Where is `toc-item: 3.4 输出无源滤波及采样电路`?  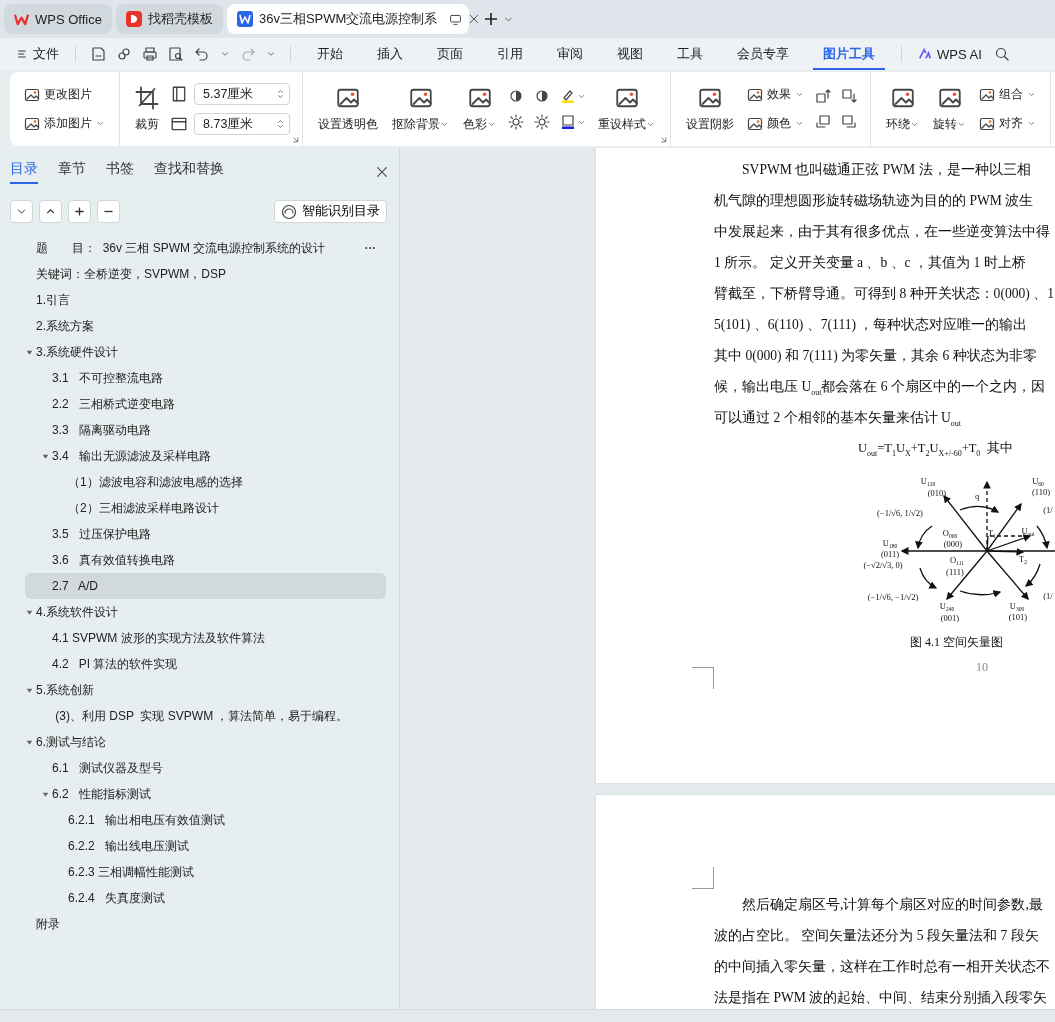 toc-item: 3.4 输出无源滤波及采样电路 is located at coordinates (205, 456).